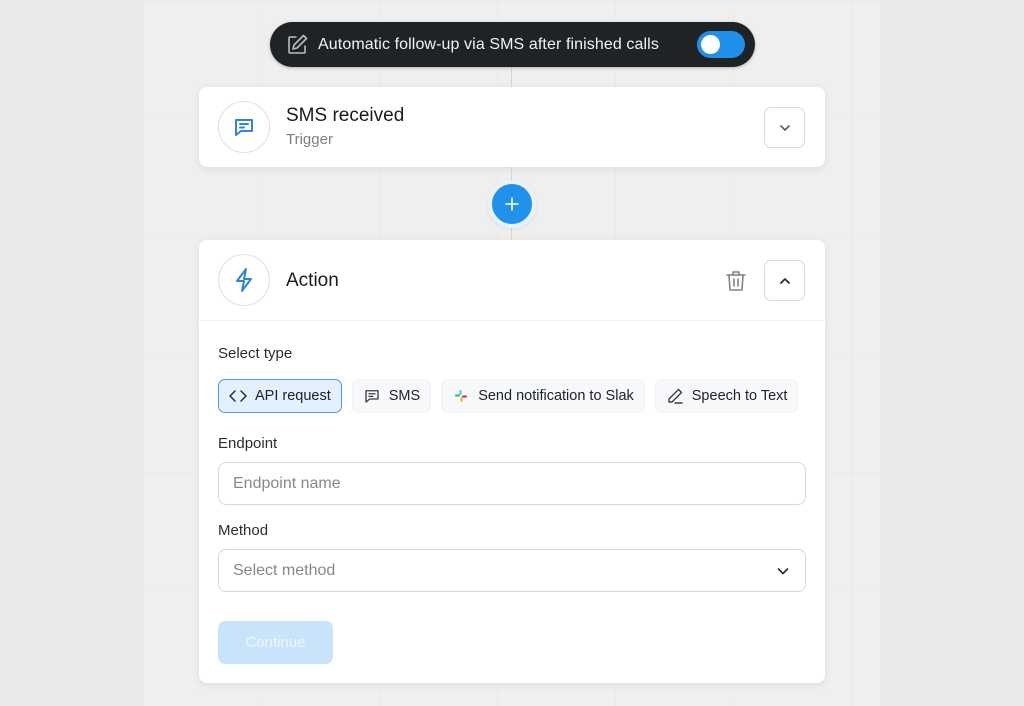 This screenshot has height=706, width=1024. Describe the element at coordinates (238, 396) in the screenshot. I see `code-icon` at that location.